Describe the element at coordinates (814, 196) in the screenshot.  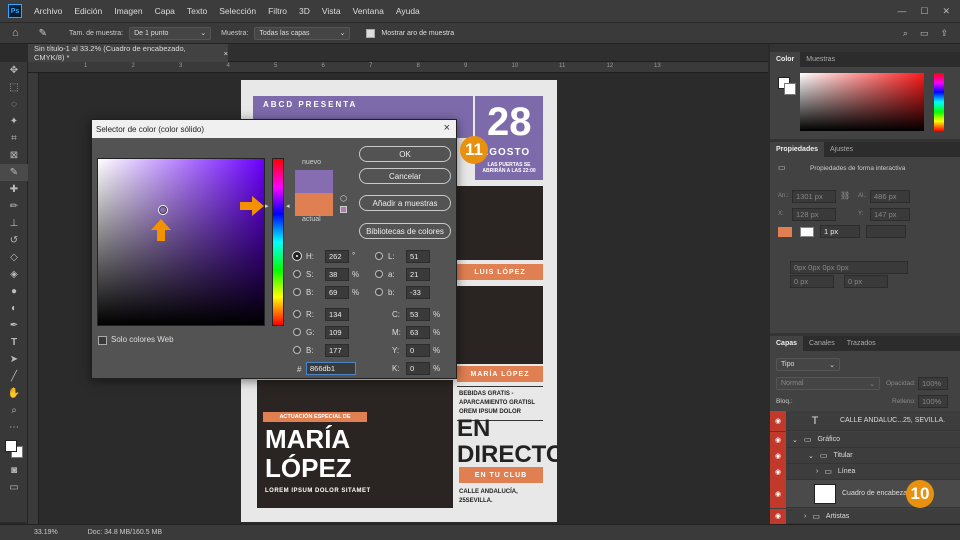
I see `width-field: 1301 px` at that location.